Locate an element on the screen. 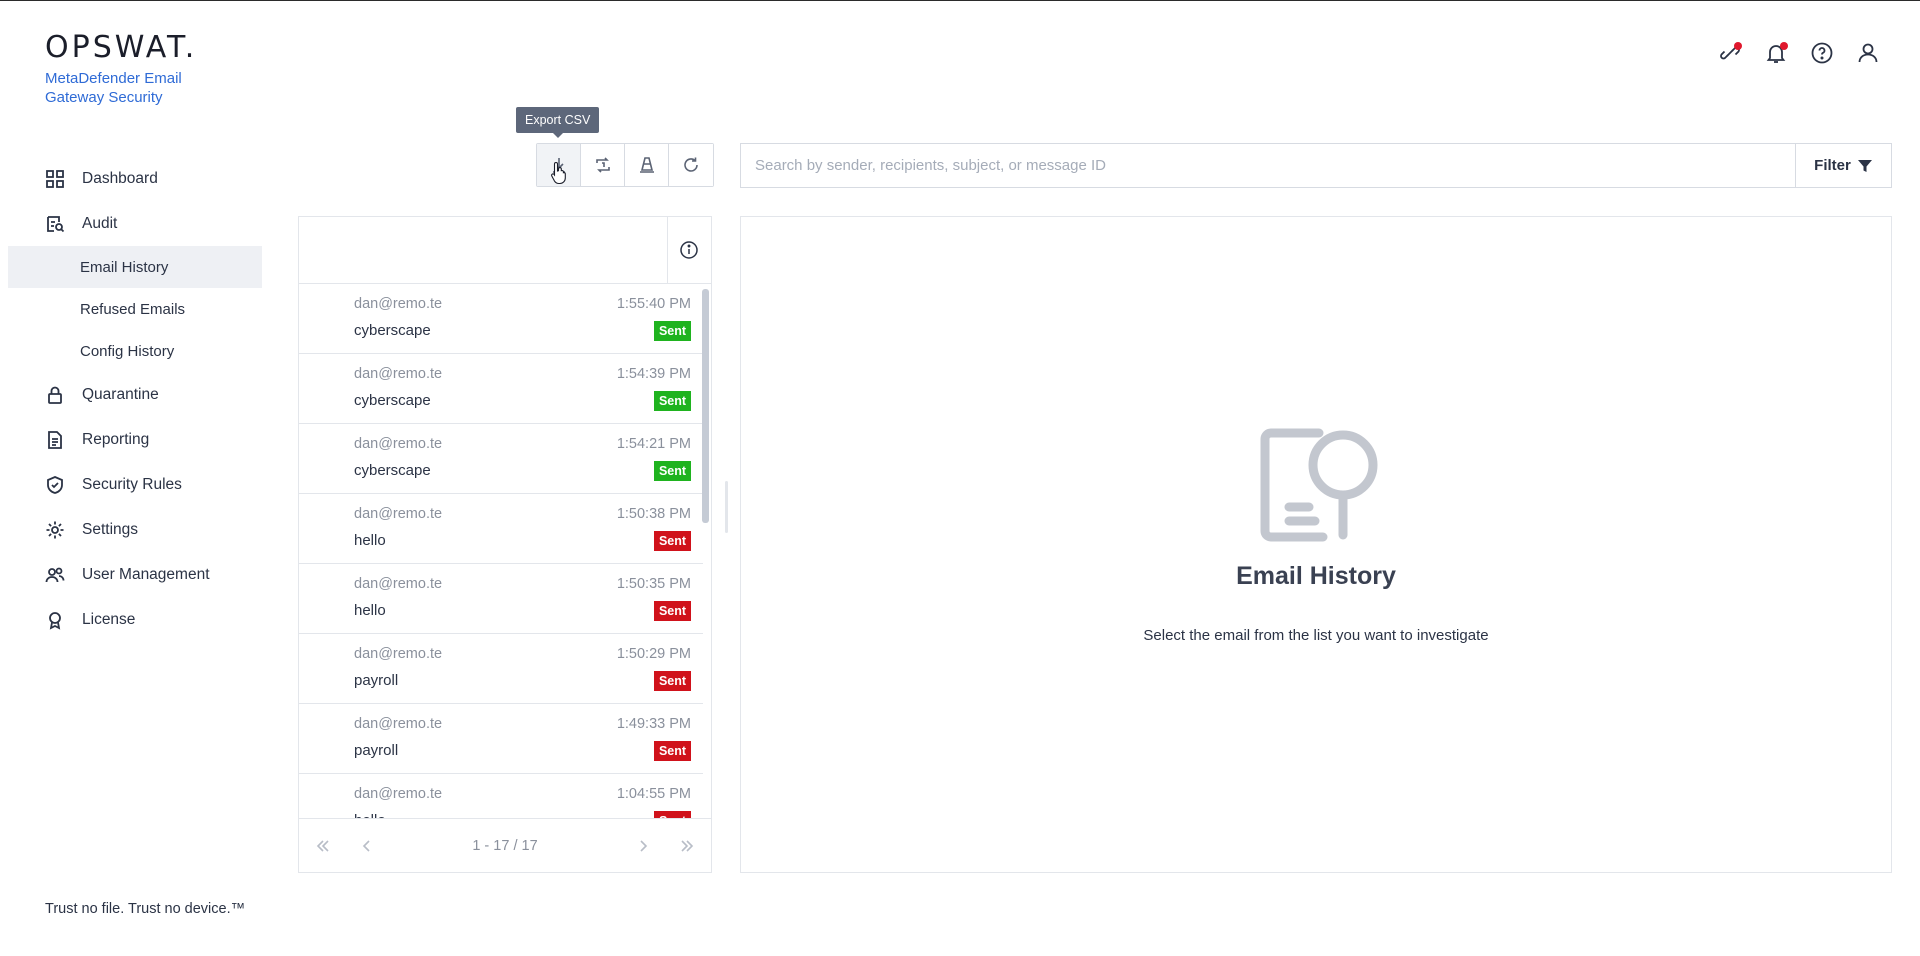  gear-icon is located at coordinates (55, 530).